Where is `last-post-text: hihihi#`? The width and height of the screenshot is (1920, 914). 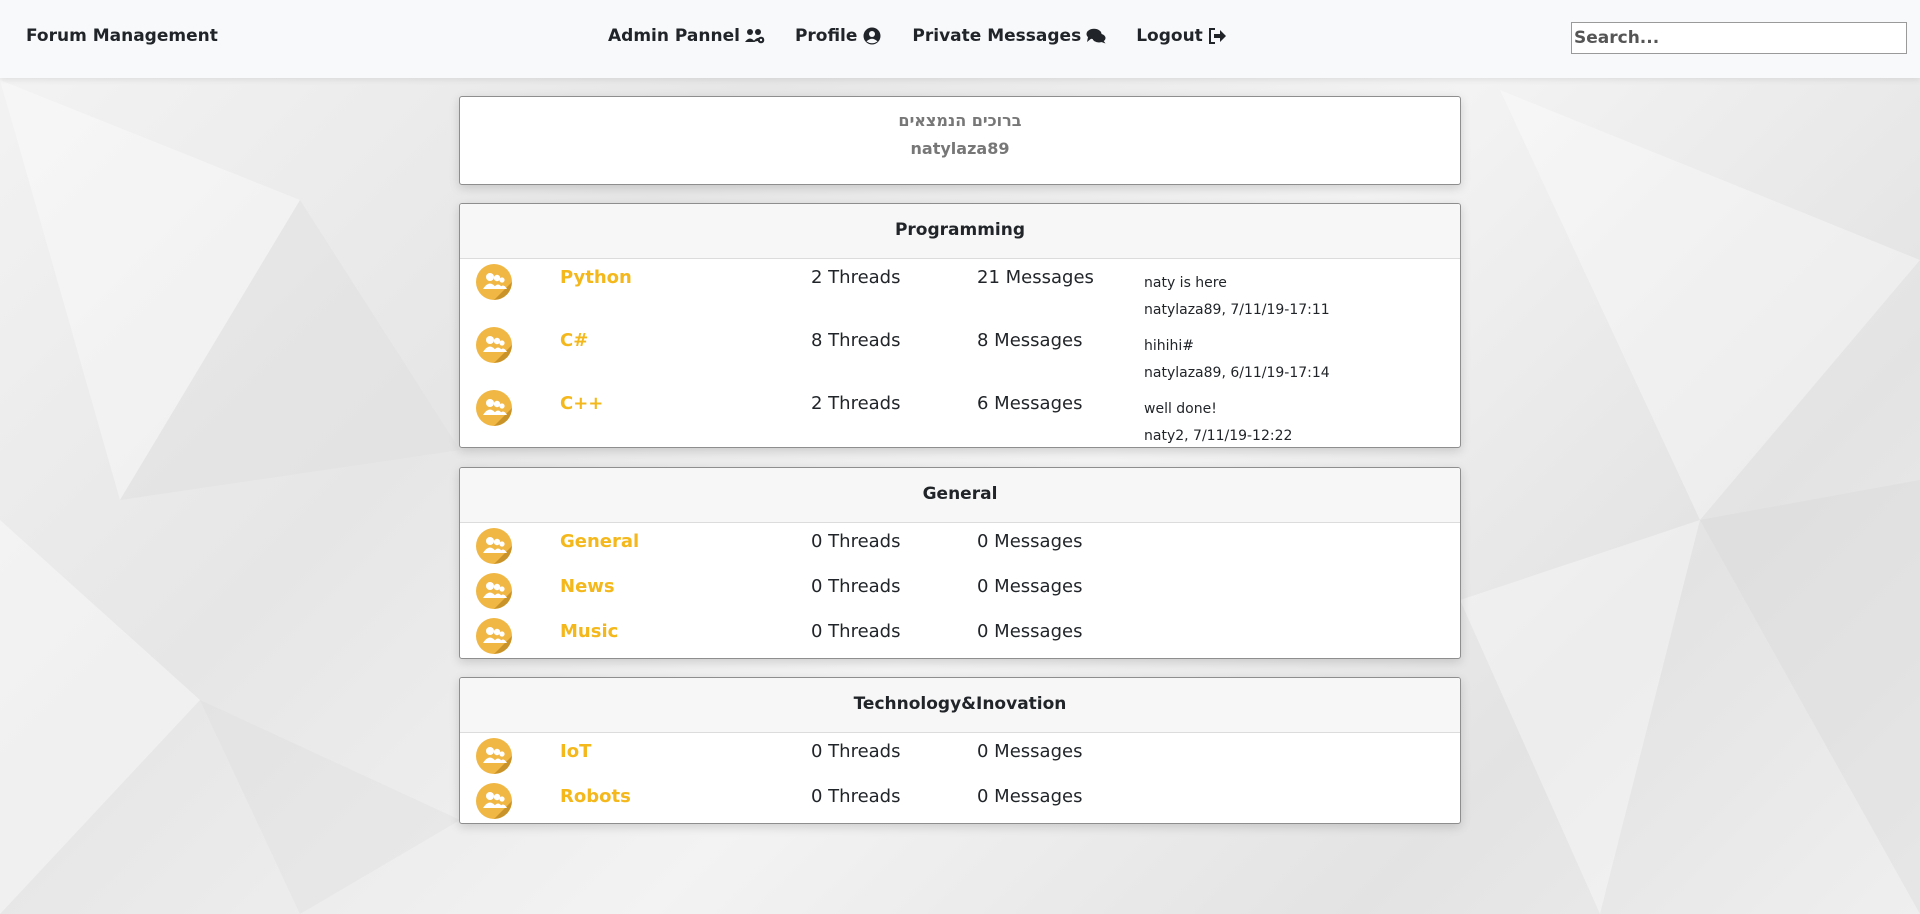 last-post-text: hihihi# is located at coordinates (1237, 346).